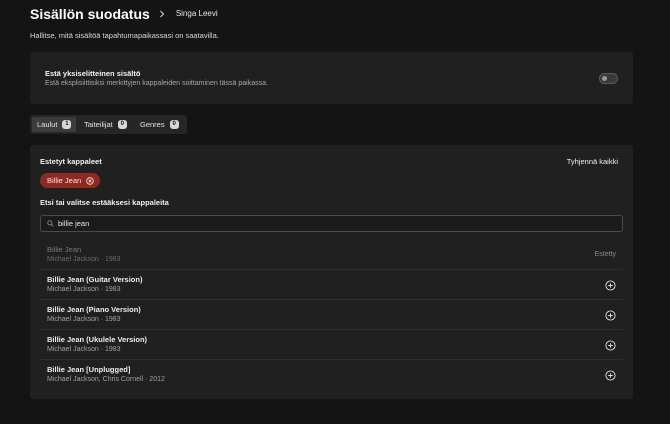 This screenshot has height=424, width=670. Describe the element at coordinates (94, 309) in the screenshot. I see `song-title: Billie Jean (Piano Version)` at that location.